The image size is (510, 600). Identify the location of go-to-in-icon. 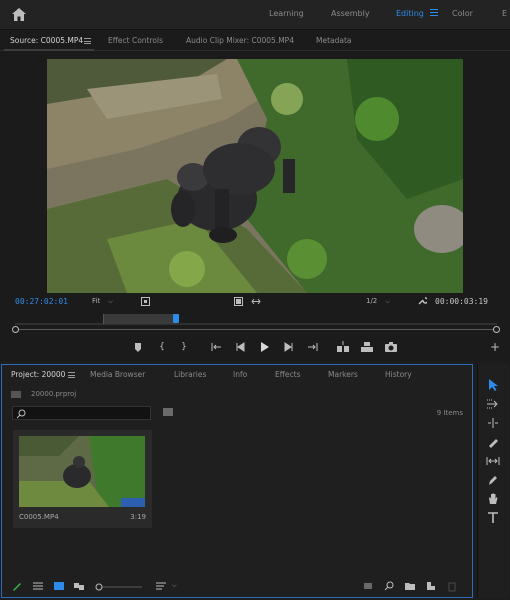
(216, 347).